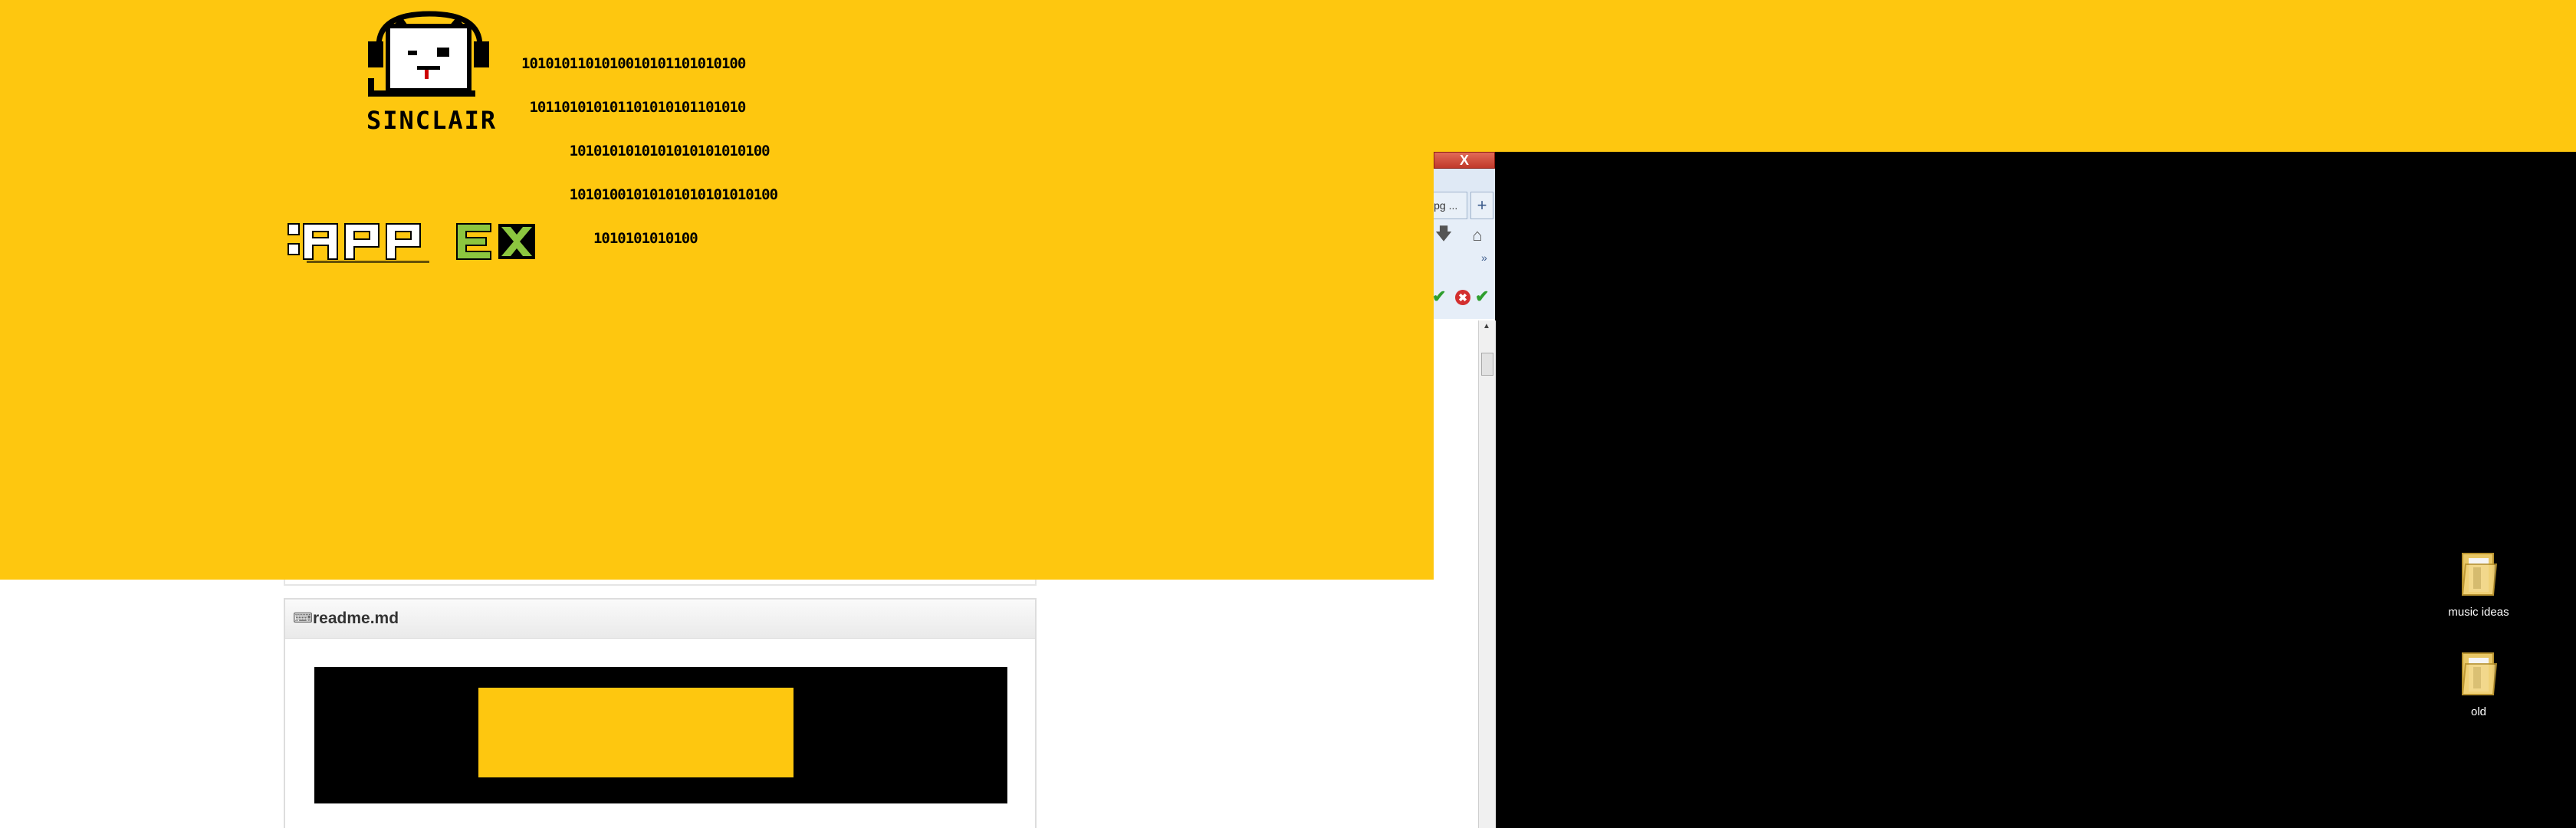 This screenshot has width=2576, height=828. What do you see at coordinates (11, 704) in the screenshot?
I see `page-left-margin` at bounding box center [11, 704].